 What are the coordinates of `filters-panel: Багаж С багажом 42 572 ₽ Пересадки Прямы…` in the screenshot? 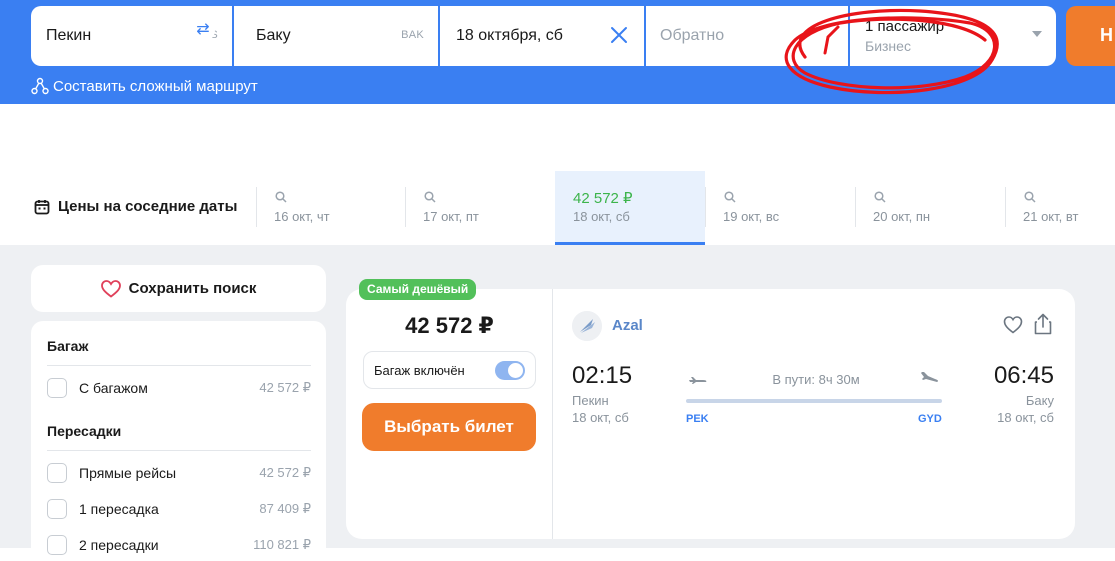 It's located at (178, 441).